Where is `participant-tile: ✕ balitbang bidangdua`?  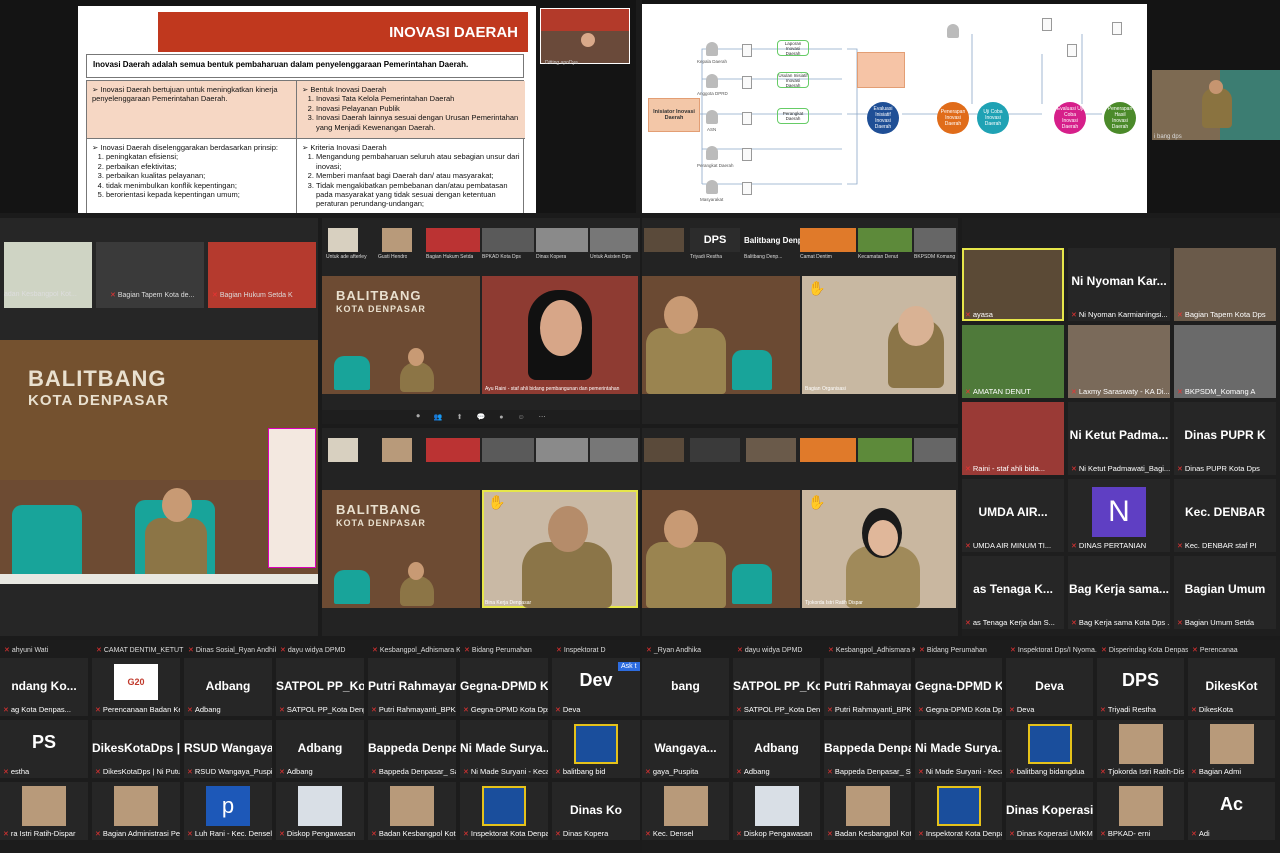 participant-tile: ✕ balitbang bidangdua is located at coordinates (1049, 749).